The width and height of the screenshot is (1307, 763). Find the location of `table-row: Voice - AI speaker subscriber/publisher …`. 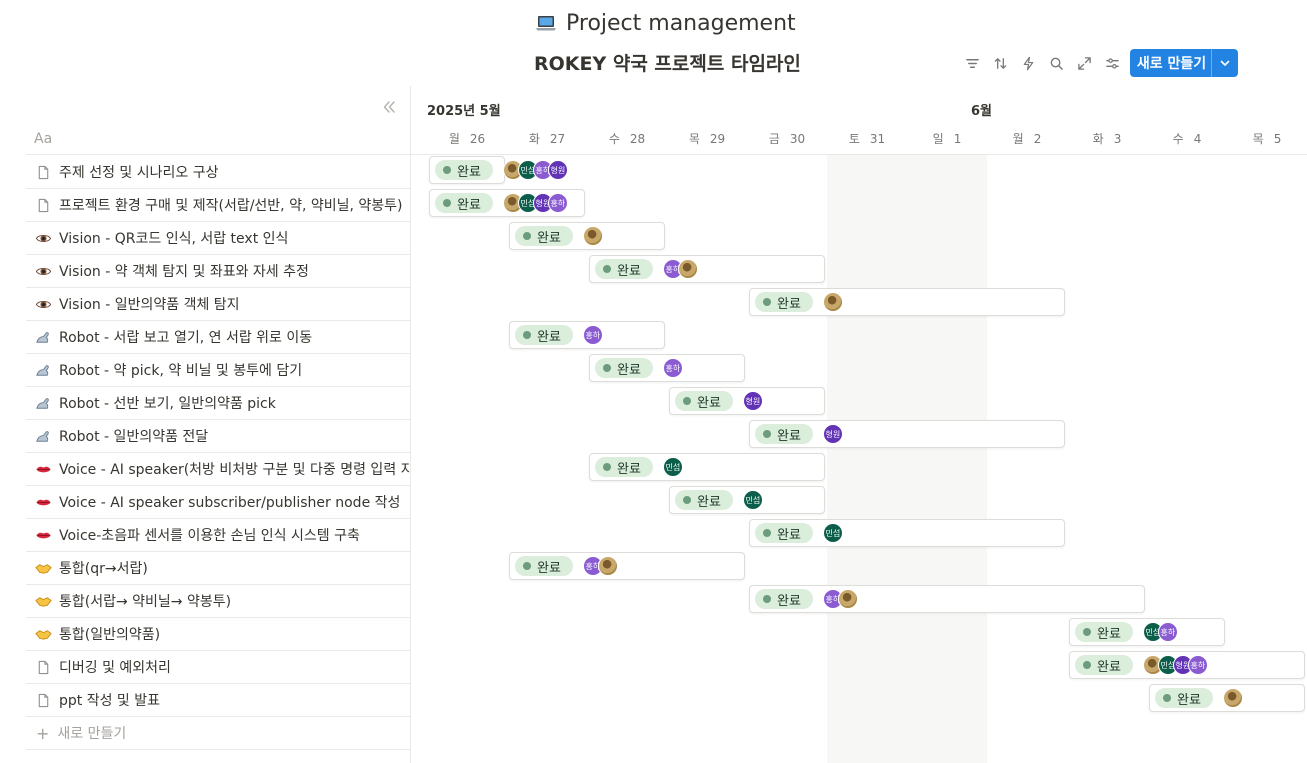

table-row: Voice - AI speaker subscriber/publisher … is located at coordinates (218, 502).